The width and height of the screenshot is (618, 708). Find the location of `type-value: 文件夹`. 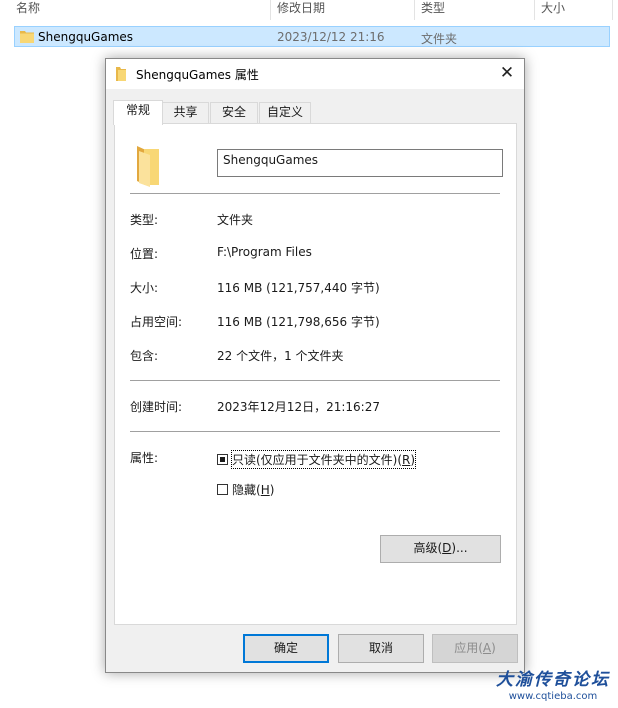

type-value: 文件夹 is located at coordinates (235, 220).